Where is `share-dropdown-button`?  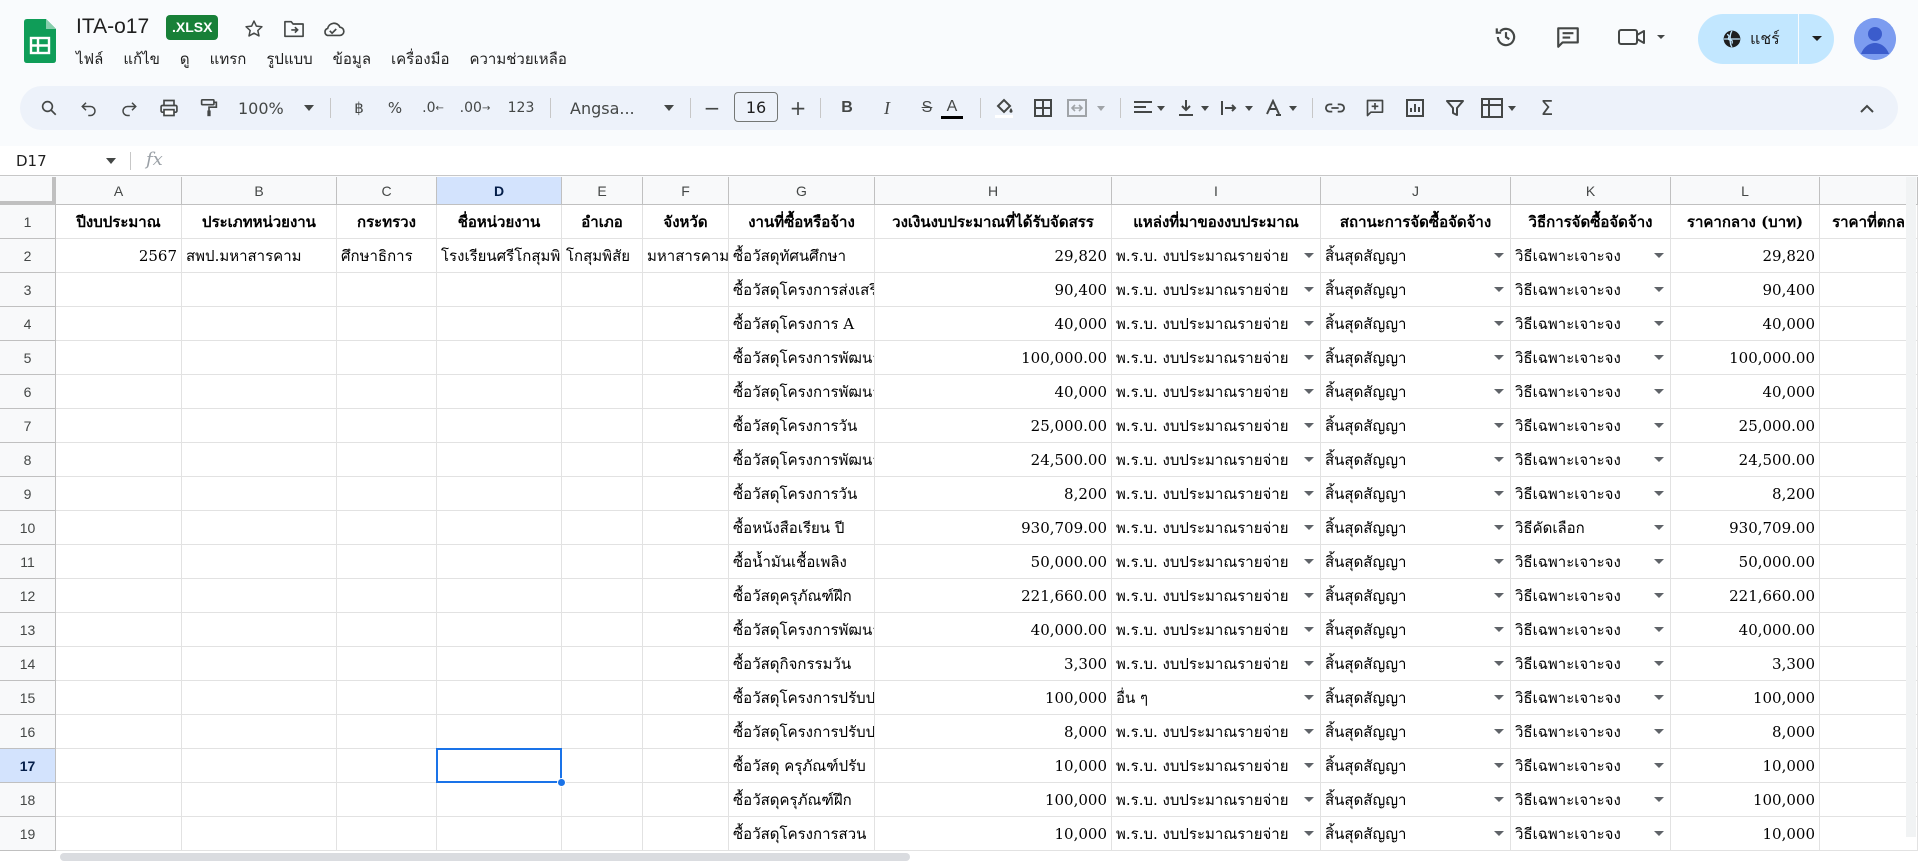 share-dropdown-button is located at coordinates (1816, 39).